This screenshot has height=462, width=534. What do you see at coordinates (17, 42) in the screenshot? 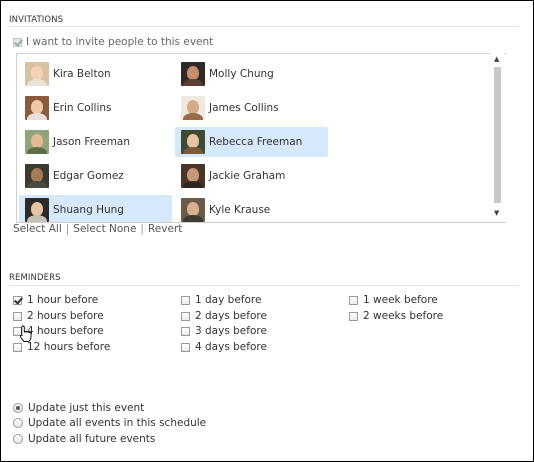
I see `invite-people-checkbox` at bounding box center [17, 42].